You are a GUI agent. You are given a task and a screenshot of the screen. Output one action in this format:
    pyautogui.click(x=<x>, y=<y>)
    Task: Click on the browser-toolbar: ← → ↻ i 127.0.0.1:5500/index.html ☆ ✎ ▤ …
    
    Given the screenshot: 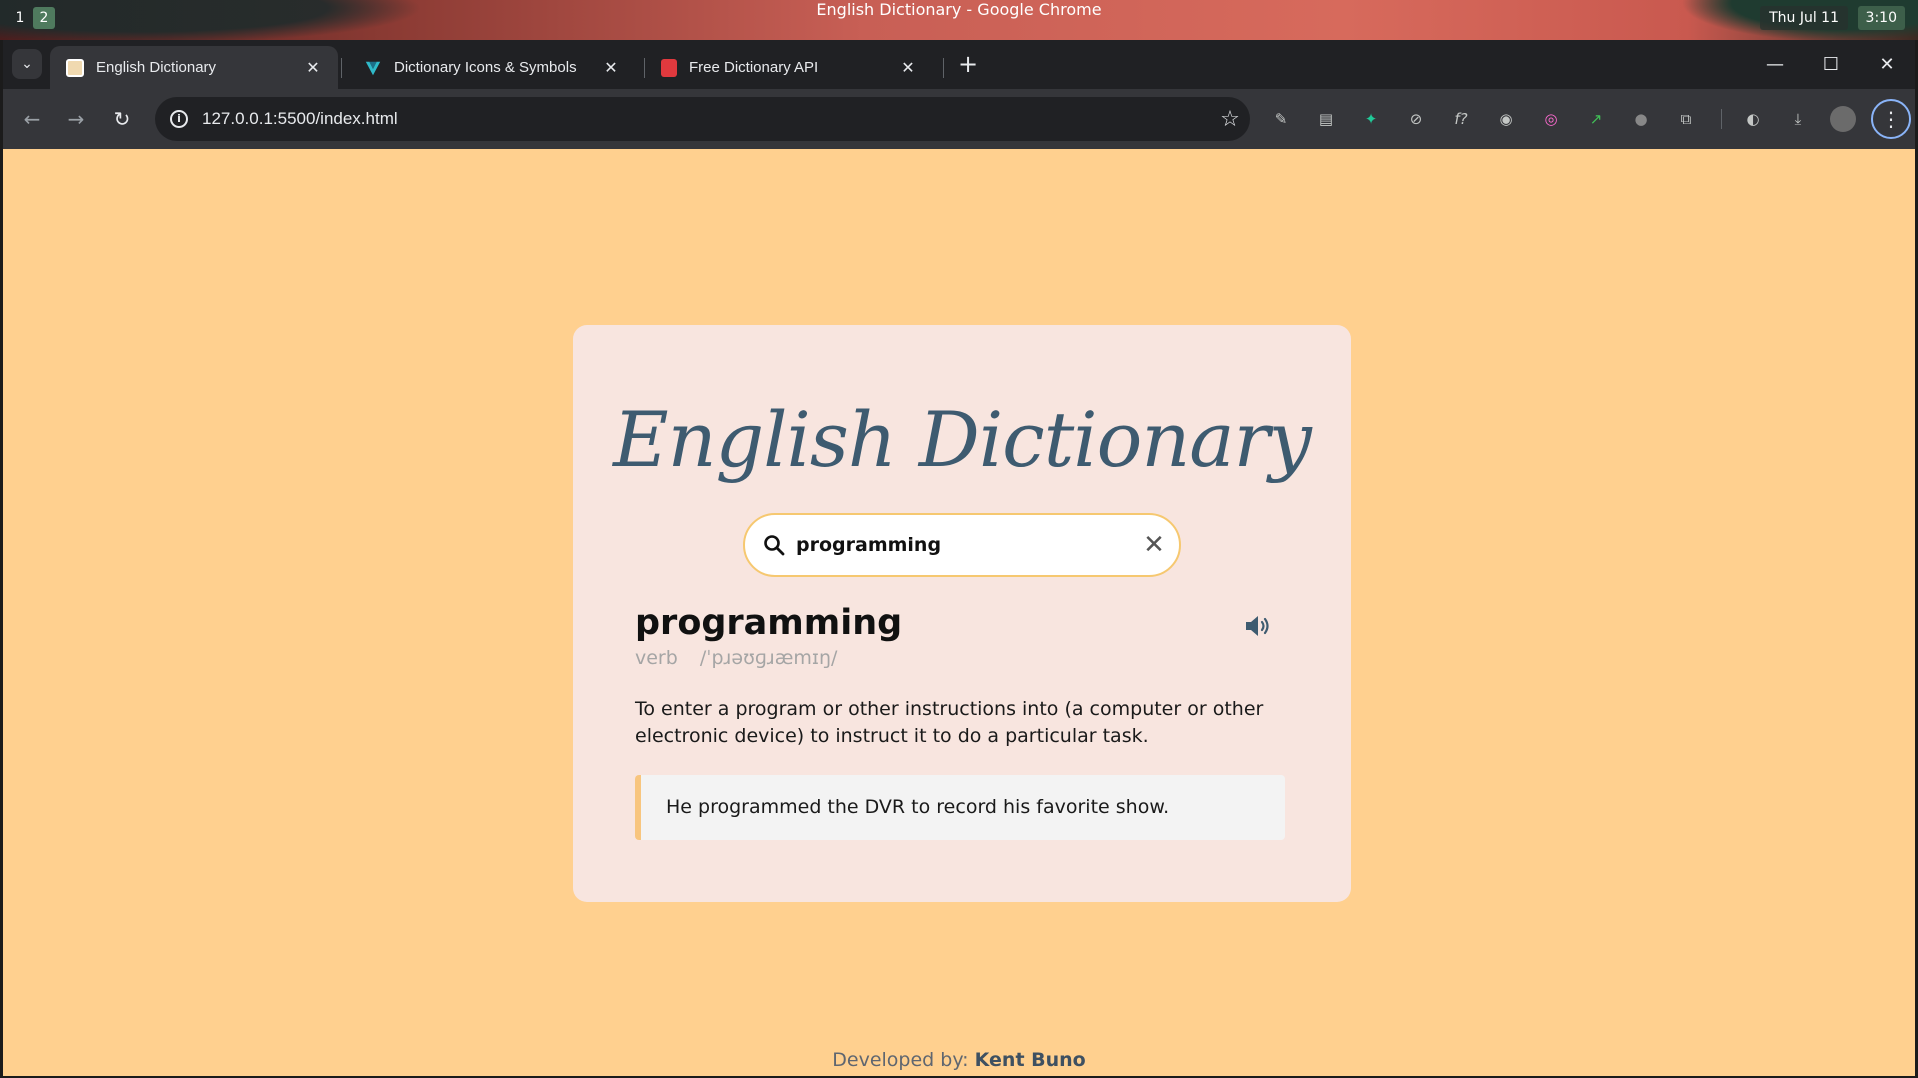 What is the action you would take?
    pyautogui.click(x=959, y=119)
    